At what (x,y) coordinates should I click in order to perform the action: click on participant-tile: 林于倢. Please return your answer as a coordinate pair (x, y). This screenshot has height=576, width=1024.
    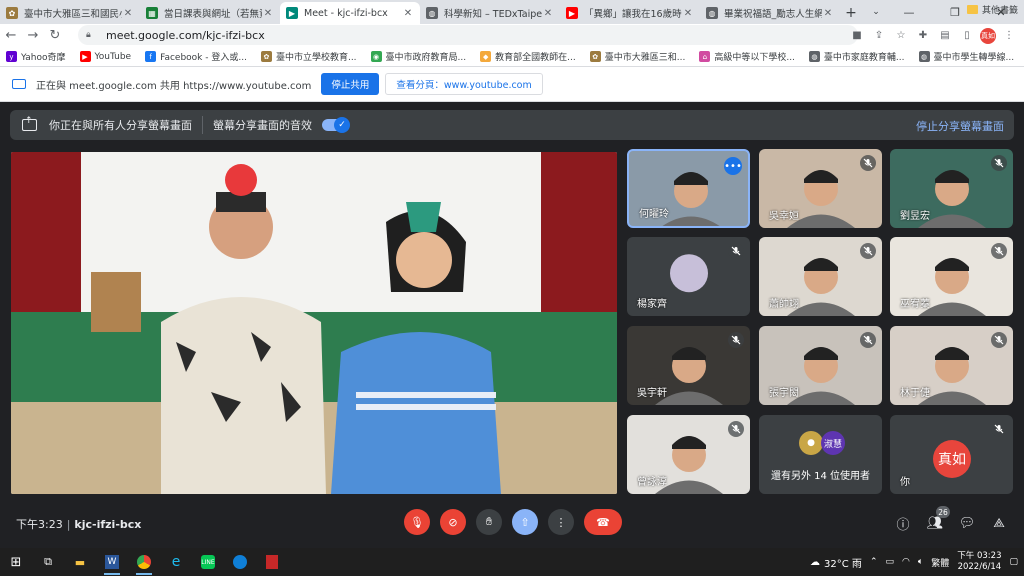
    Looking at the image, I should click on (951, 365).